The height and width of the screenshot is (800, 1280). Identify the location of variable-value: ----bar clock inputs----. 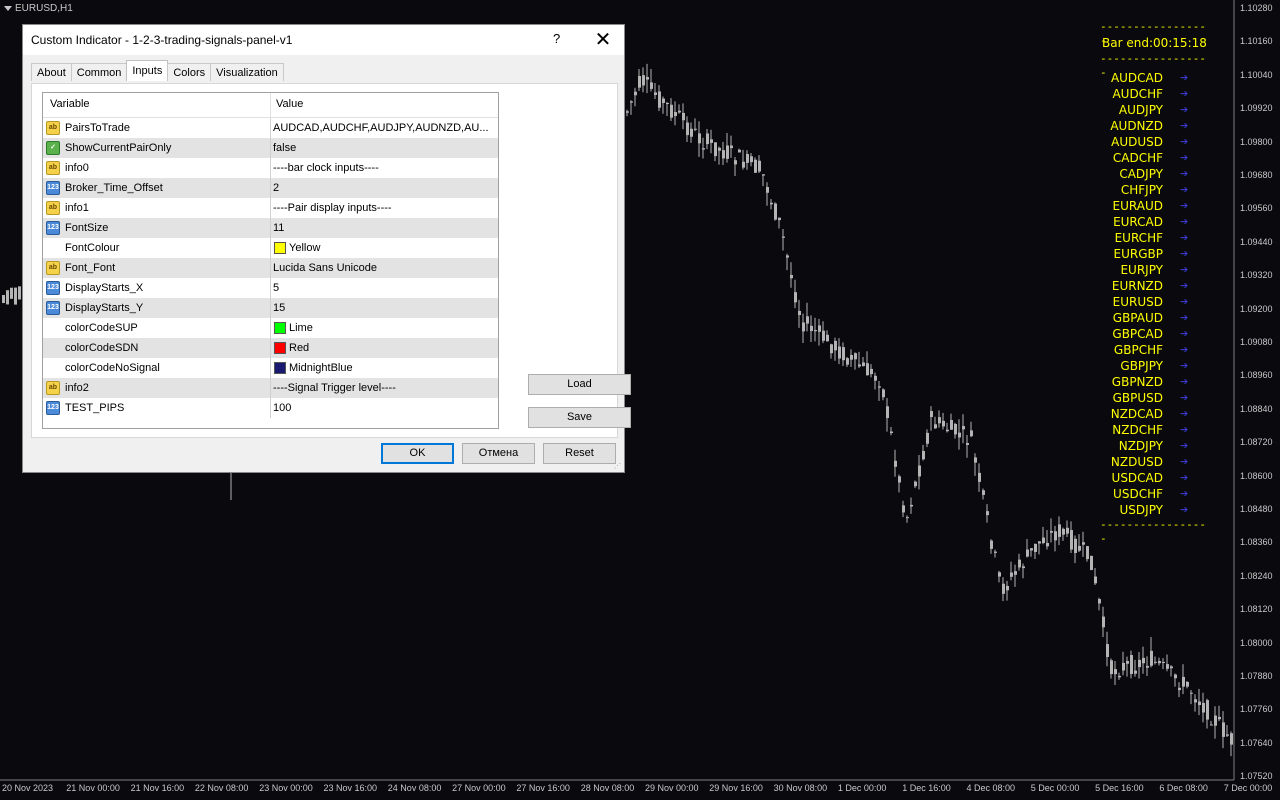
(326, 168).